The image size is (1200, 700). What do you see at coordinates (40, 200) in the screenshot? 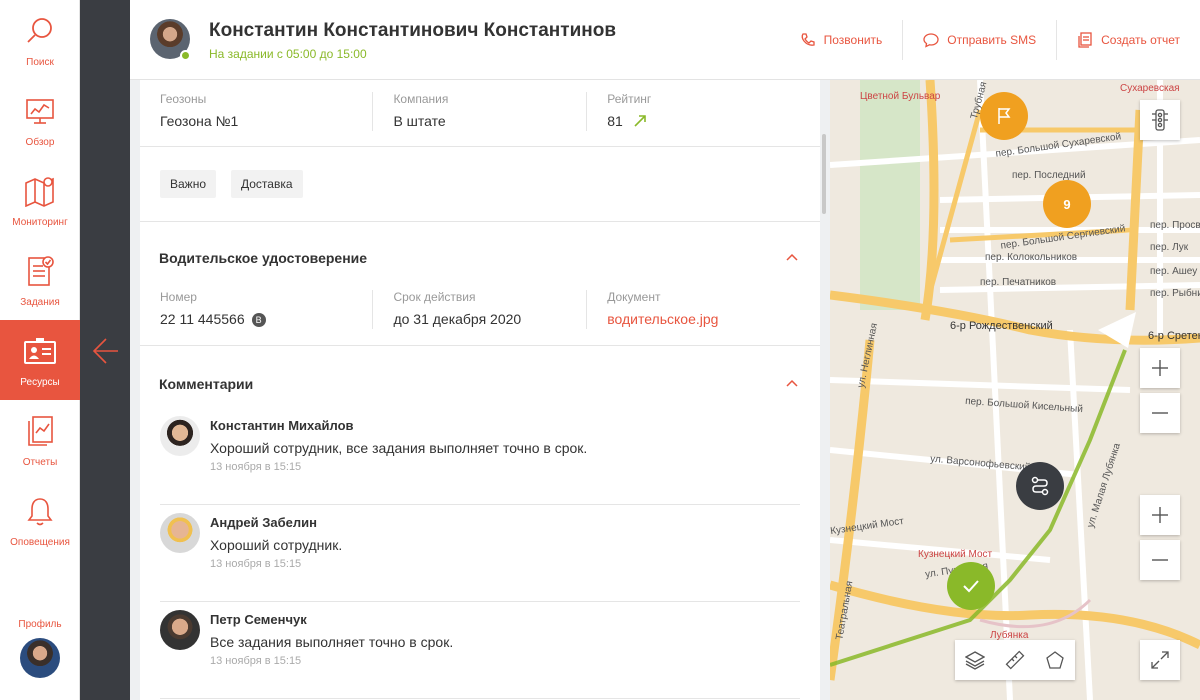
I see `sidebar-item-monitoring: Мониторинг` at bounding box center [40, 200].